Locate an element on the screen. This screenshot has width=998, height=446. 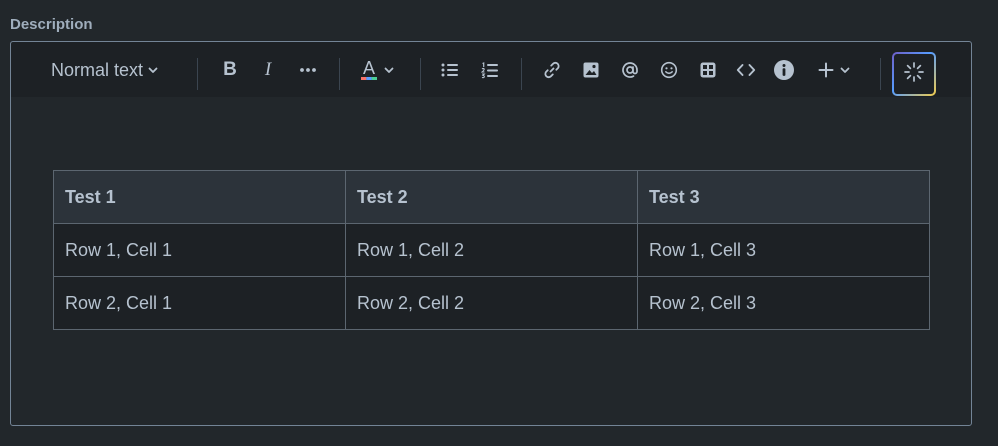
numbered-list-icon is located at coordinates (490, 70).